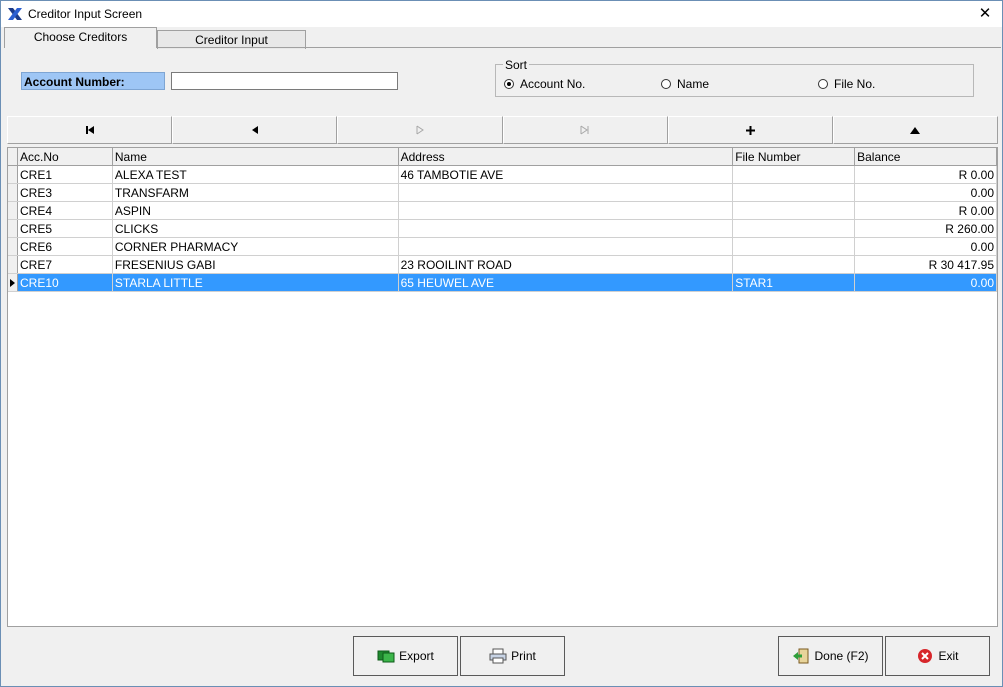 This screenshot has width=1003, height=687. I want to click on sort-legend: Sort, so click(516, 65).